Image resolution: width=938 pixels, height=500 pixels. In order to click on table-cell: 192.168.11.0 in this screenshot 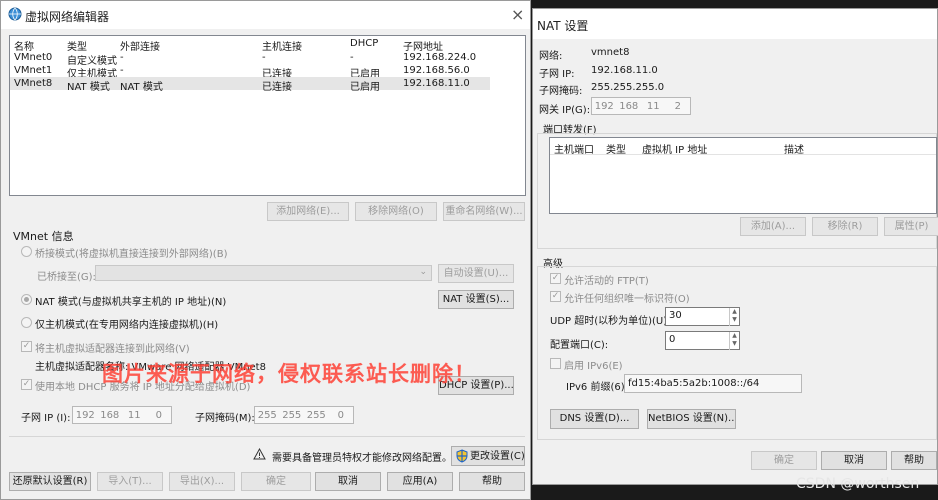, I will do `click(436, 83)`.